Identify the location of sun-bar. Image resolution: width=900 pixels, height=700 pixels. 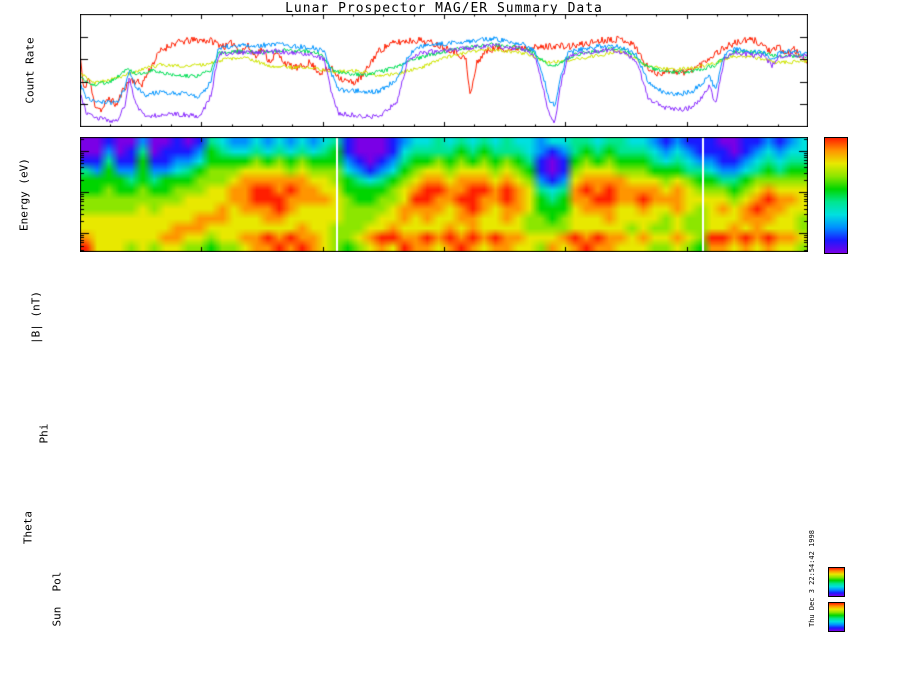
(444, 616).